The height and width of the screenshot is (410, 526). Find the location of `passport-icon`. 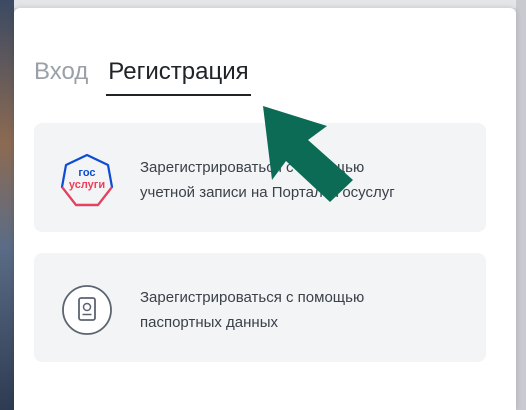

passport-icon is located at coordinates (87, 310).